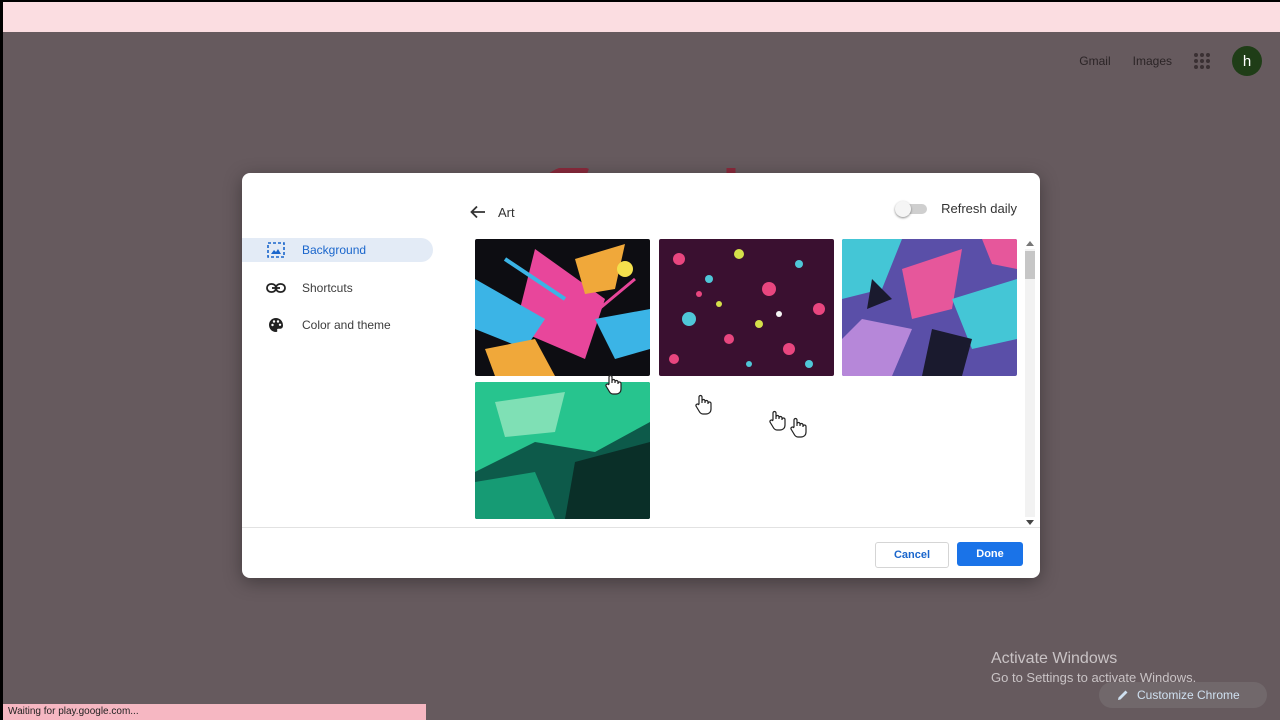 This screenshot has width=1280, height=720. What do you see at coordinates (276, 288) in the screenshot?
I see `link-icon` at bounding box center [276, 288].